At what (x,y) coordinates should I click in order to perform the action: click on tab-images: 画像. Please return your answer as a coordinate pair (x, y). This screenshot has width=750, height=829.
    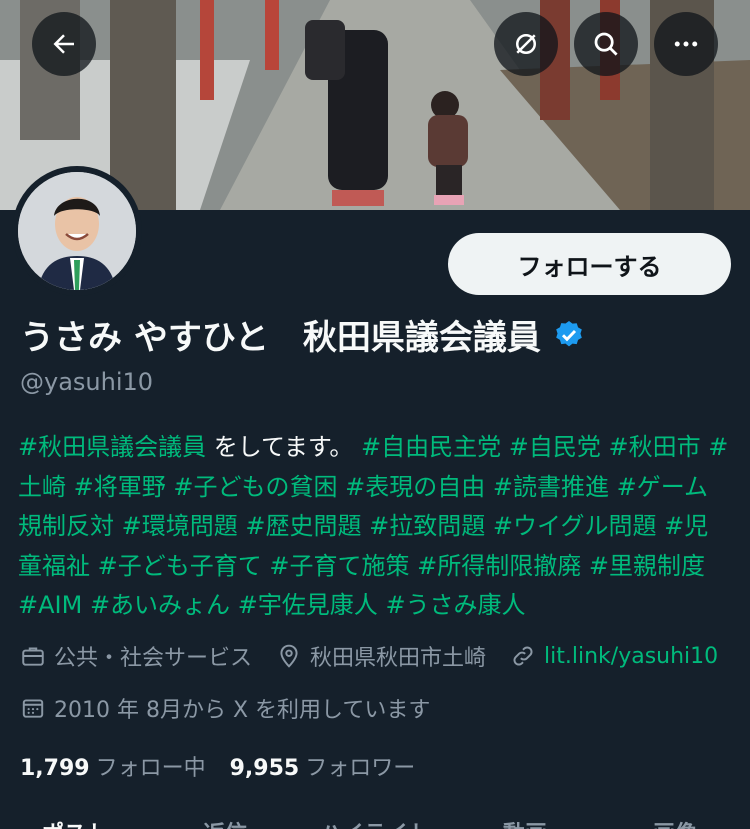
    Looking at the image, I should click on (675, 822).